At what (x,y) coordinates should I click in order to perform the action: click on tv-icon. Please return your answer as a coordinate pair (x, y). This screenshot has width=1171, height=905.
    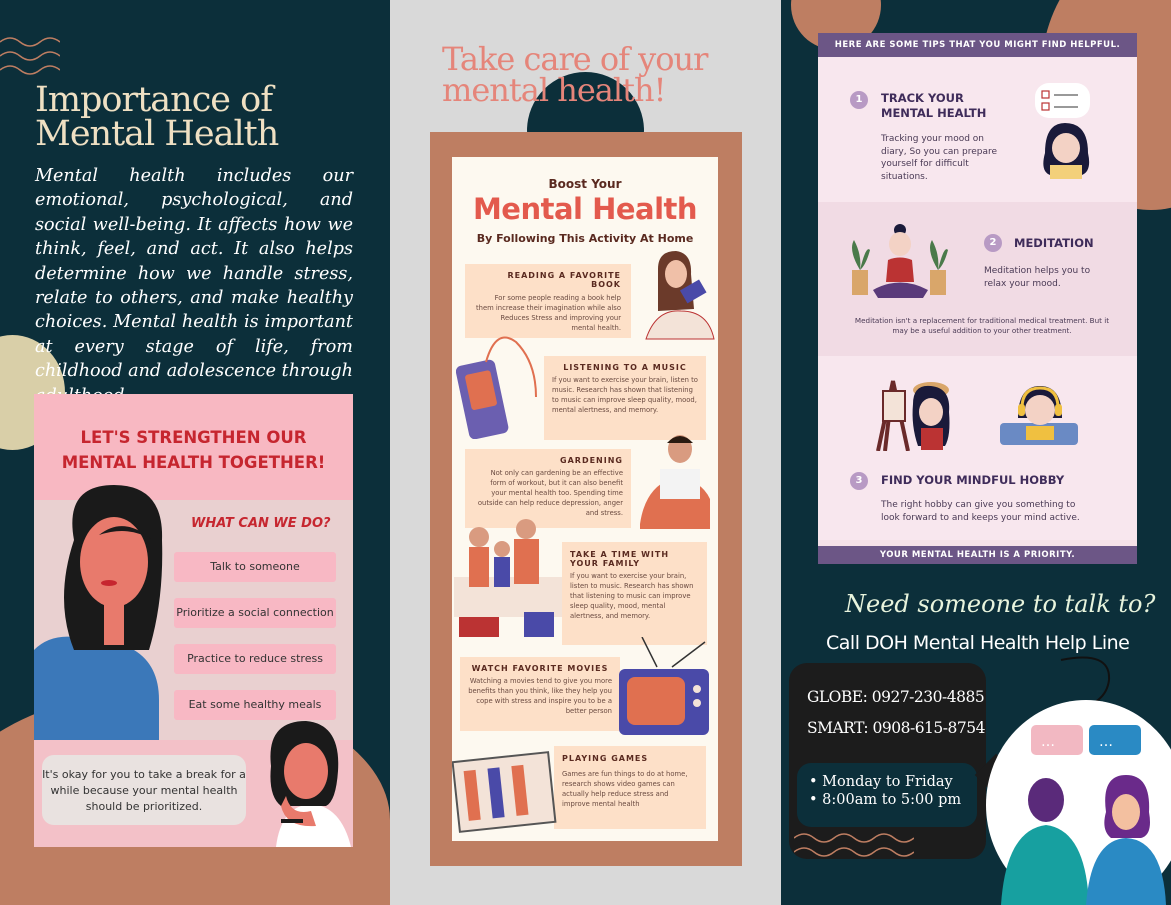
    Looking at the image, I should click on (664, 686).